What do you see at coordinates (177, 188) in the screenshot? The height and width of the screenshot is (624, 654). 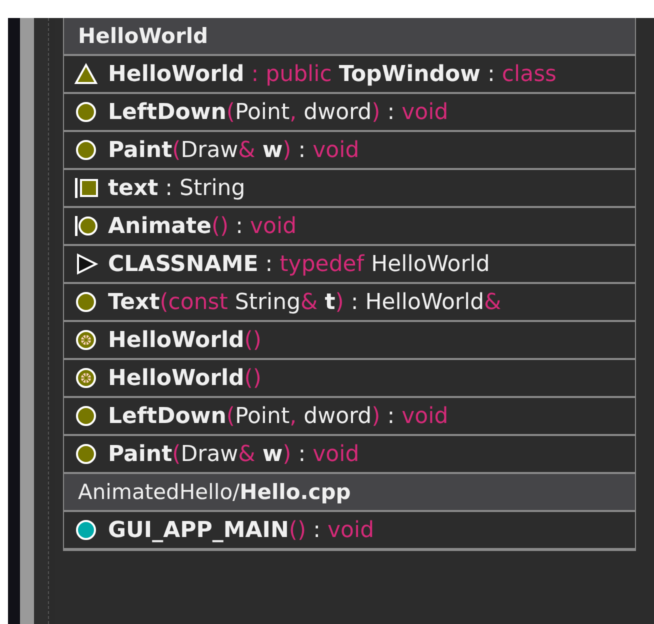 I see `member-signature: text : String` at bounding box center [177, 188].